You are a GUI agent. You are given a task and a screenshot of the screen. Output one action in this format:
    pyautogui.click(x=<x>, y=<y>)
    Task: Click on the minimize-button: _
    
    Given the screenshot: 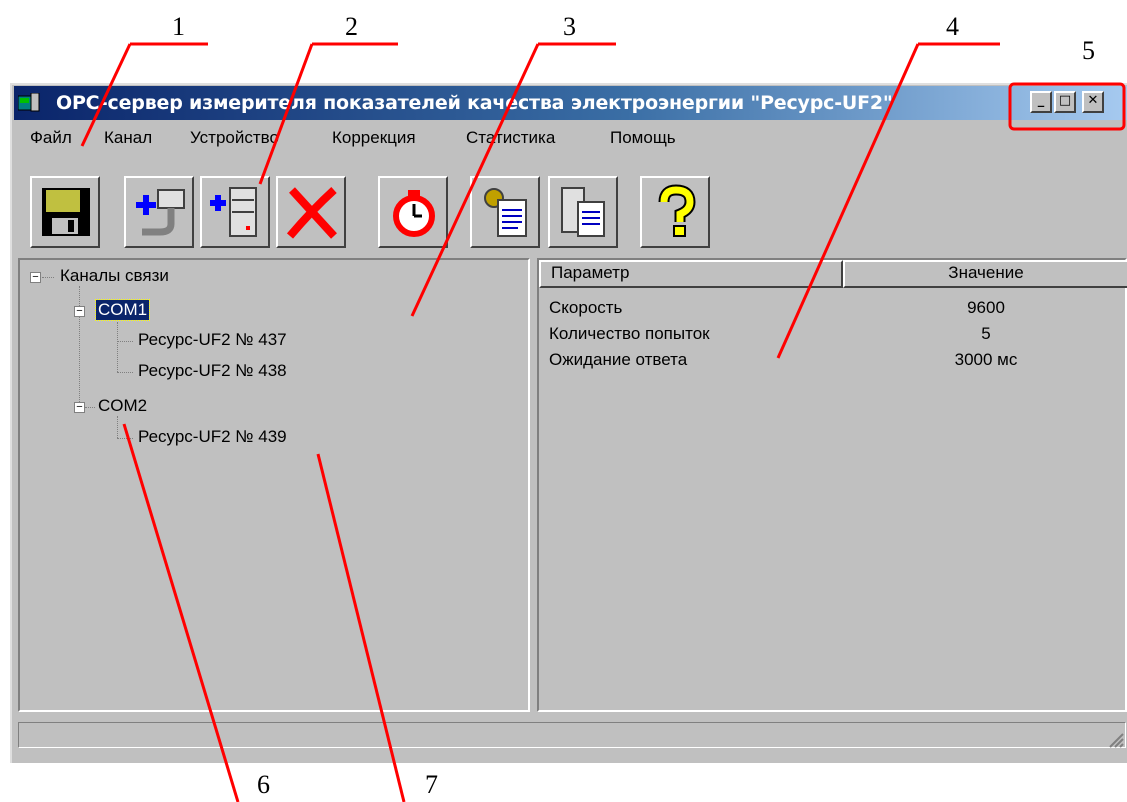 What is the action you would take?
    pyautogui.click(x=1041, y=102)
    